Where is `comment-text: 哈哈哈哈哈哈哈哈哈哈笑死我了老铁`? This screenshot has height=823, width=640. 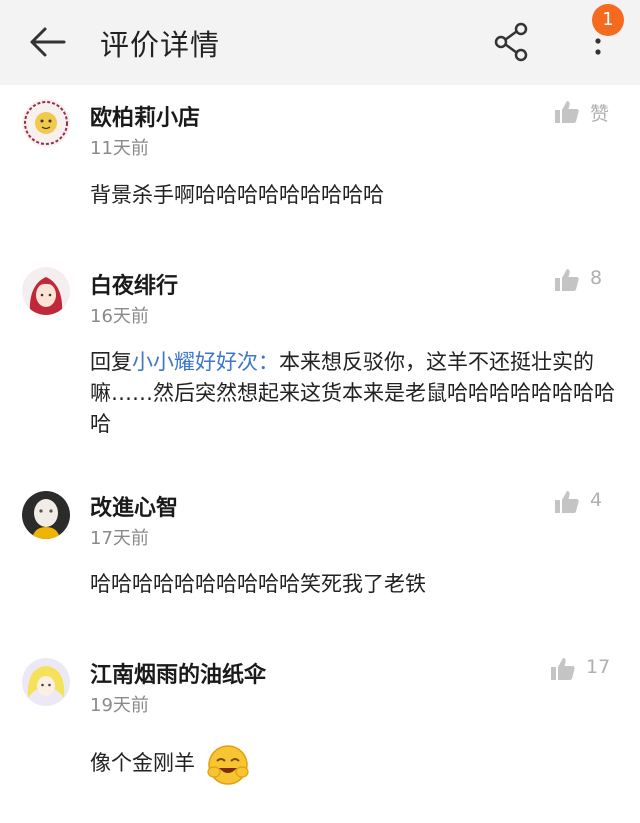
comment-text: 哈哈哈哈哈哈哈哈哈哈笑死我了老铁 is located at coordinates (258, 584).